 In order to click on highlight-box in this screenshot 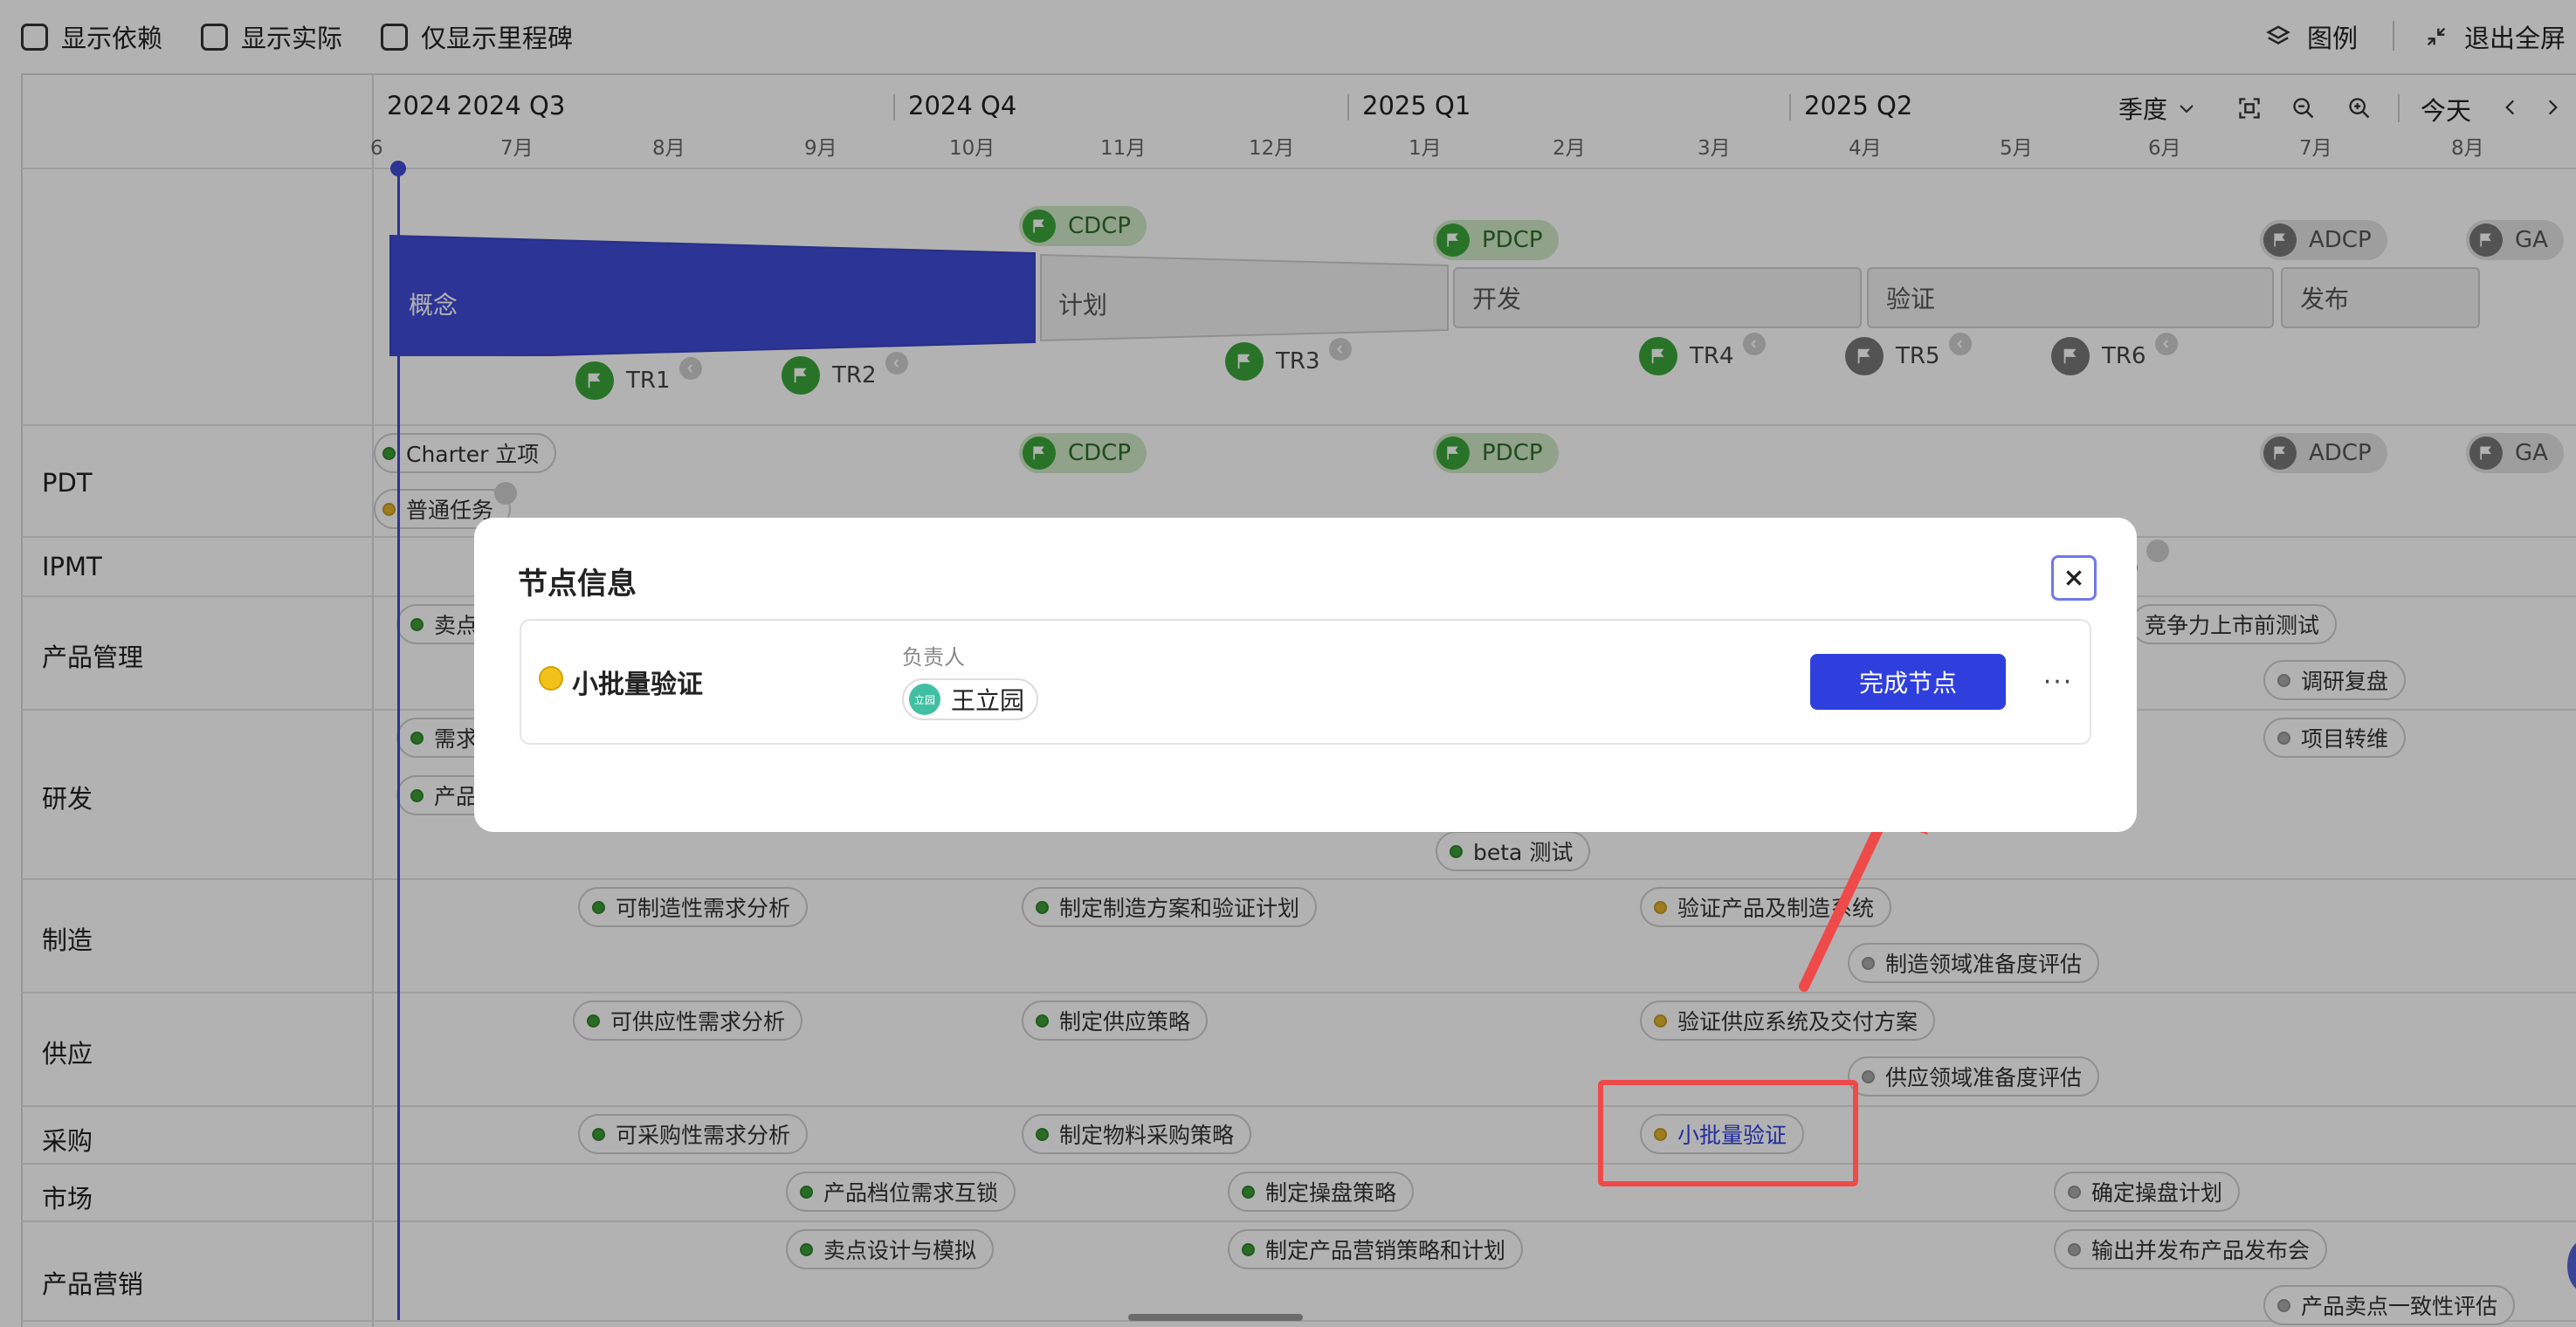, I will do `click(1728, 1133)`.